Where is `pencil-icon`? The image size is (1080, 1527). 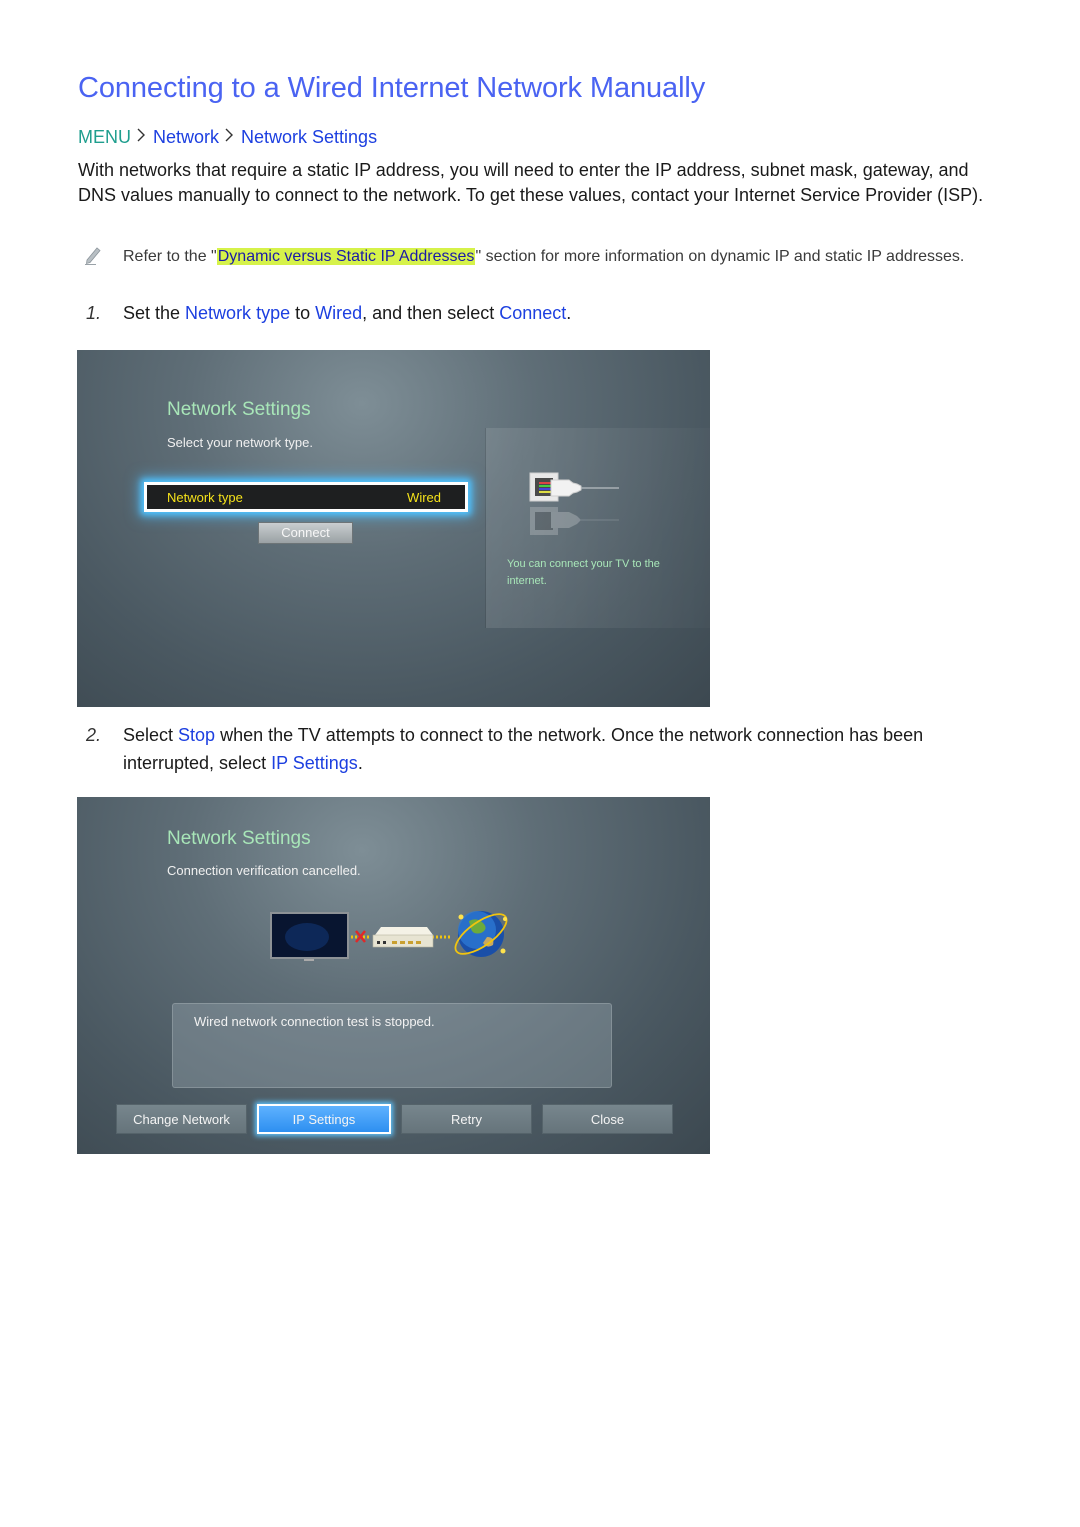 pencil-icon is located at coordinates (94, 255).